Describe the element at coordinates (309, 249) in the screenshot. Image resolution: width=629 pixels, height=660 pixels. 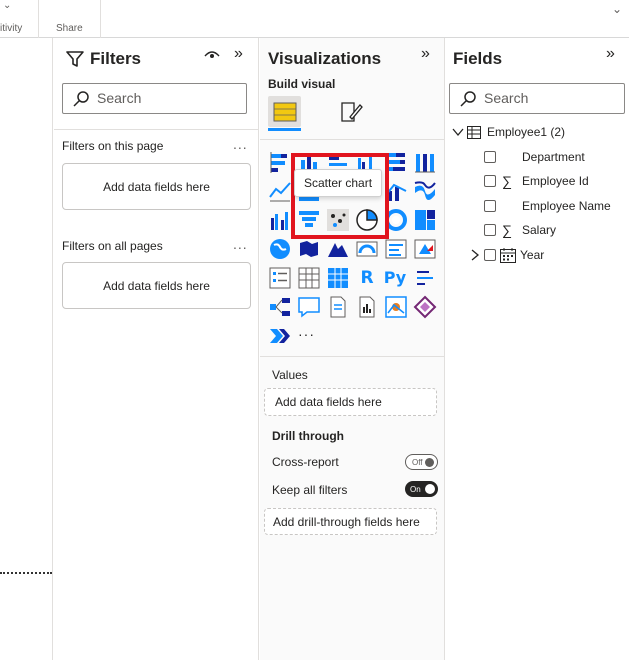
I see `filled-map-icon` at that location.